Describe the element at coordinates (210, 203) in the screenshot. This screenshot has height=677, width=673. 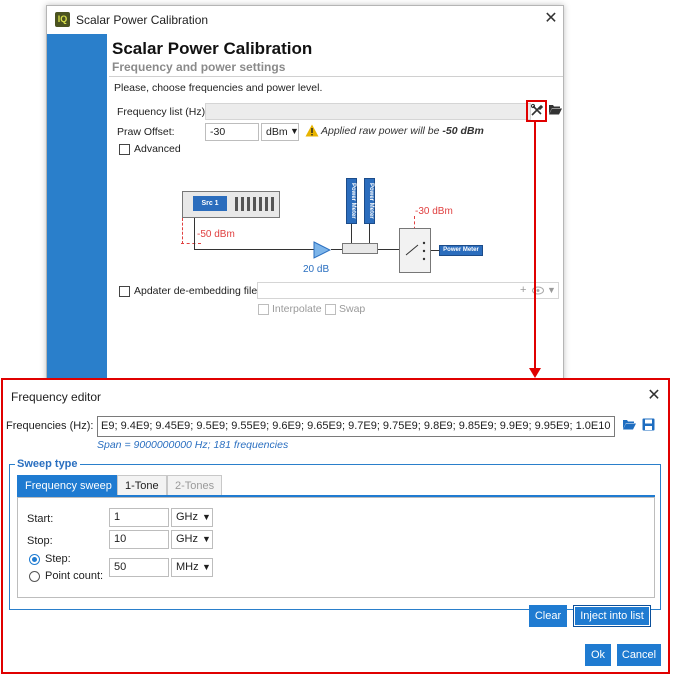
I see `source-label: Src 1` at that location.